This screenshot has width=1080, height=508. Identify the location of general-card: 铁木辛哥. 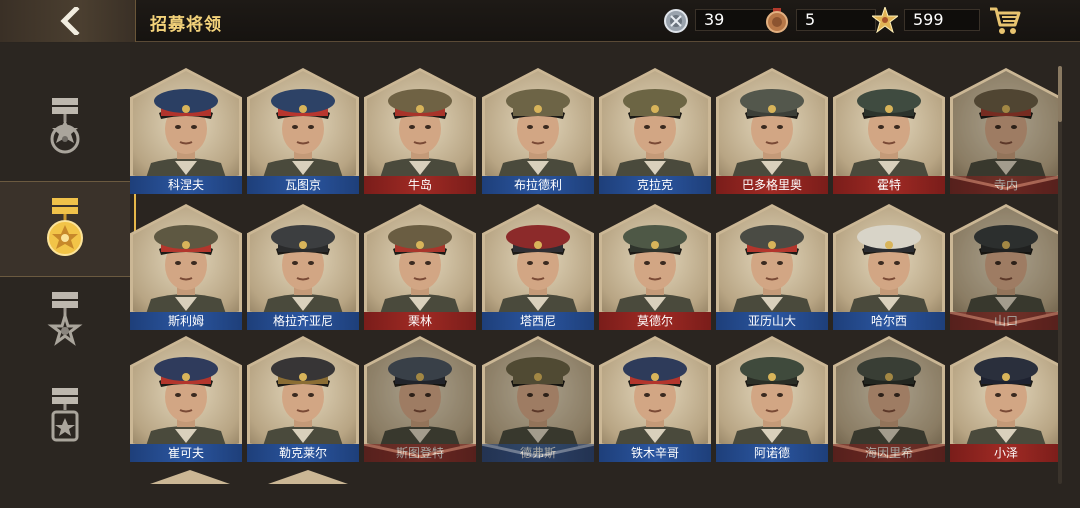
(655, 401).